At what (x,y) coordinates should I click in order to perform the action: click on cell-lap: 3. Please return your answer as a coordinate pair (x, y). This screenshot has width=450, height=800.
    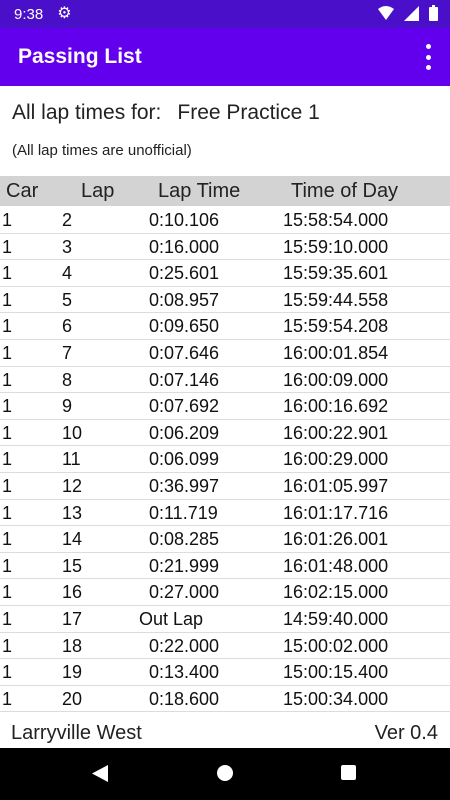
    Looking at the image, I should click on (67, 246).